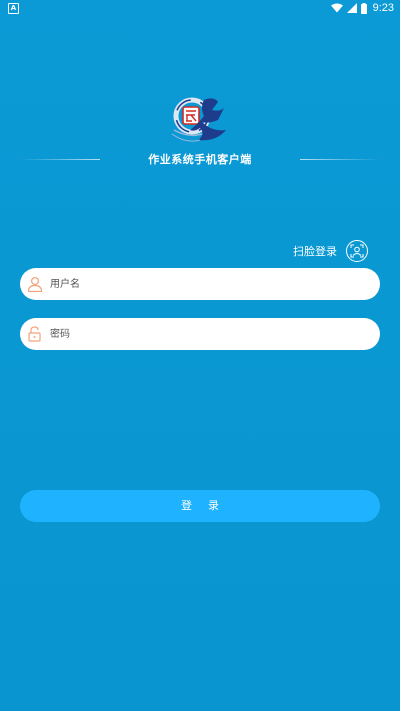 This screenshot has height=711, width=400. I want to click on signal-icon, so click(351, 8).